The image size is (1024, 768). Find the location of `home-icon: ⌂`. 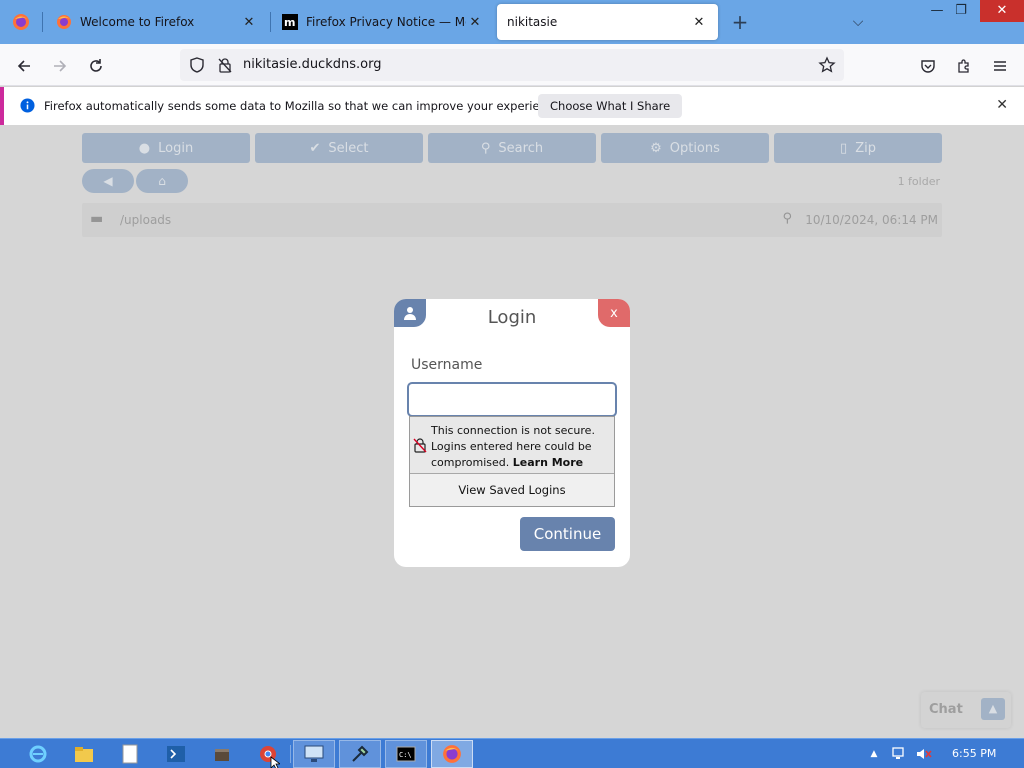

home-icon: ⌂ is located at coordinates (162, 181).